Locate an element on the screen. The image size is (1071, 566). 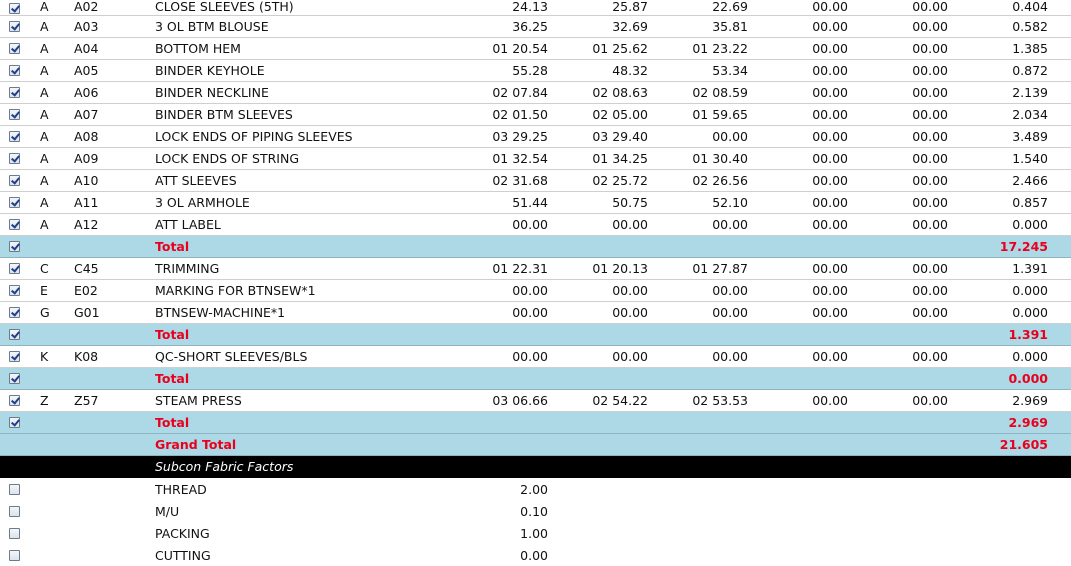
value-cell-v2: 50.75 is located at coordinates (630, 202).